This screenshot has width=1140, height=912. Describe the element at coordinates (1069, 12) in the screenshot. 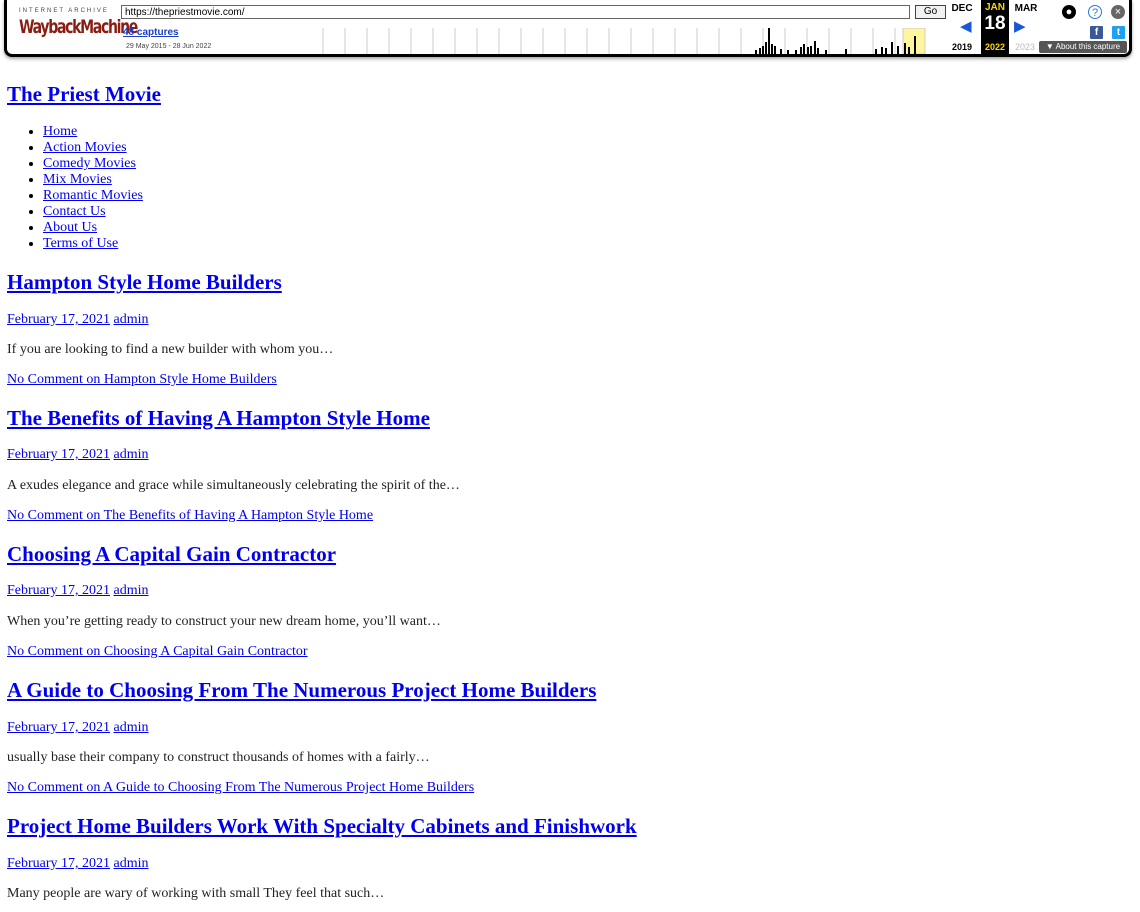

I see `user-icon: ●` at that location.